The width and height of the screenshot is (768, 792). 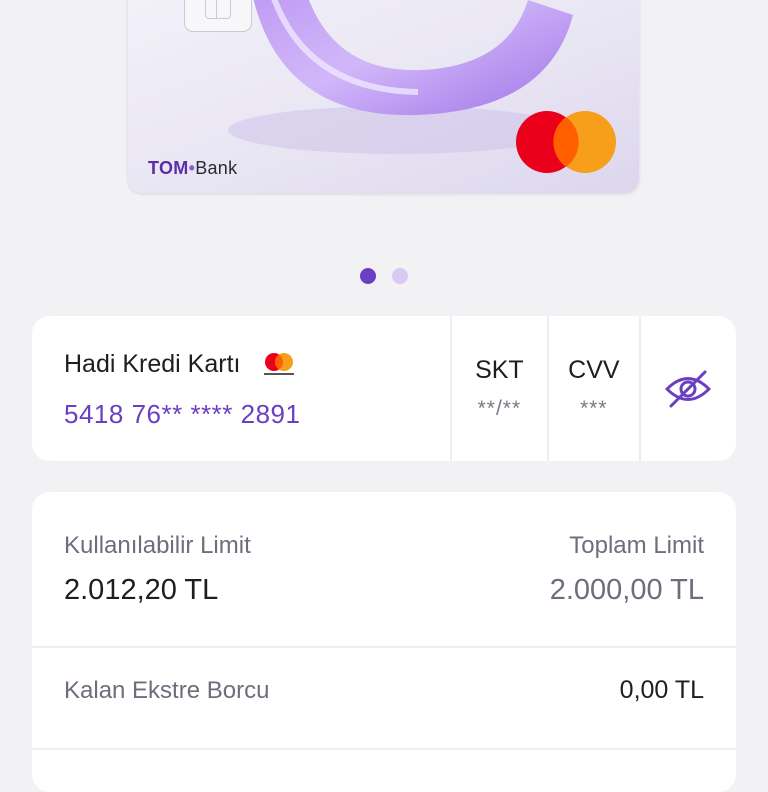 What do you see at coordinates (157, 569) in the screenshot?
I see `available-limit: Kullanılabilir Limit 2.012,20 TL` at bounding box center [157, 569].